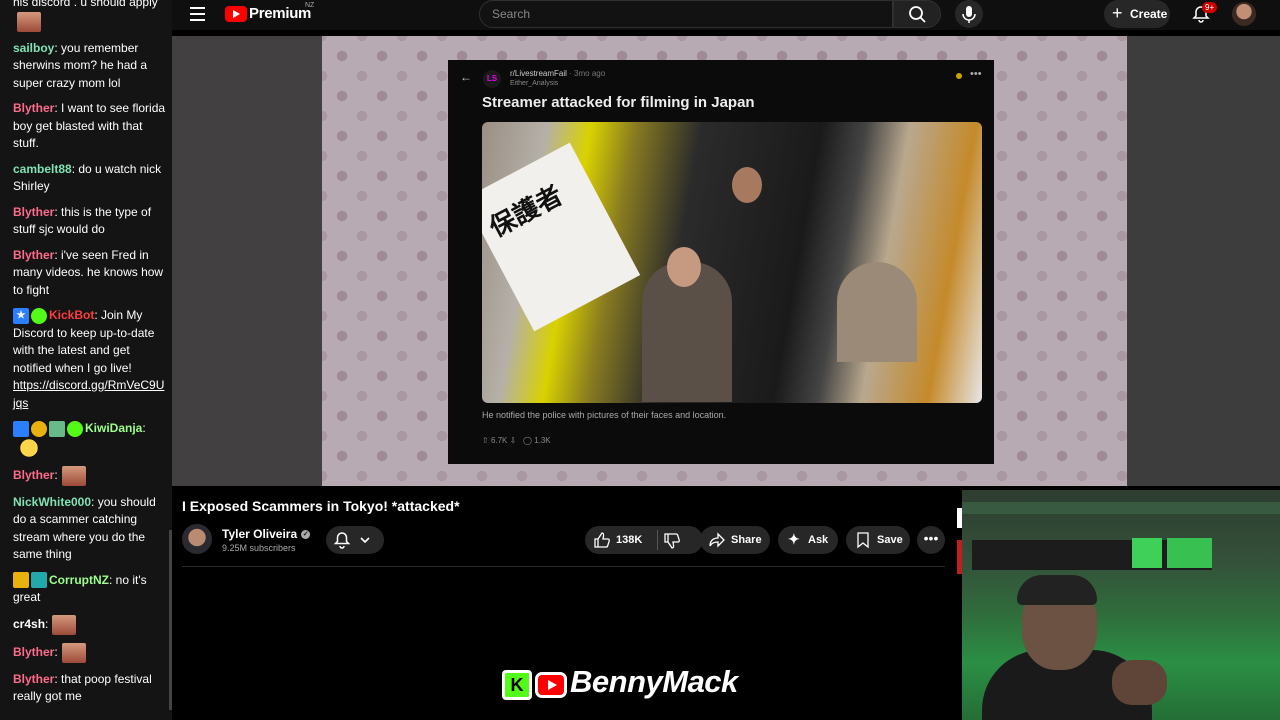 The width and height of the screenshot is (1280, 720). What do you see at coordinates (197, 16) in the screenshot?
I see `menu-icon` at bounding box center [197, 16].